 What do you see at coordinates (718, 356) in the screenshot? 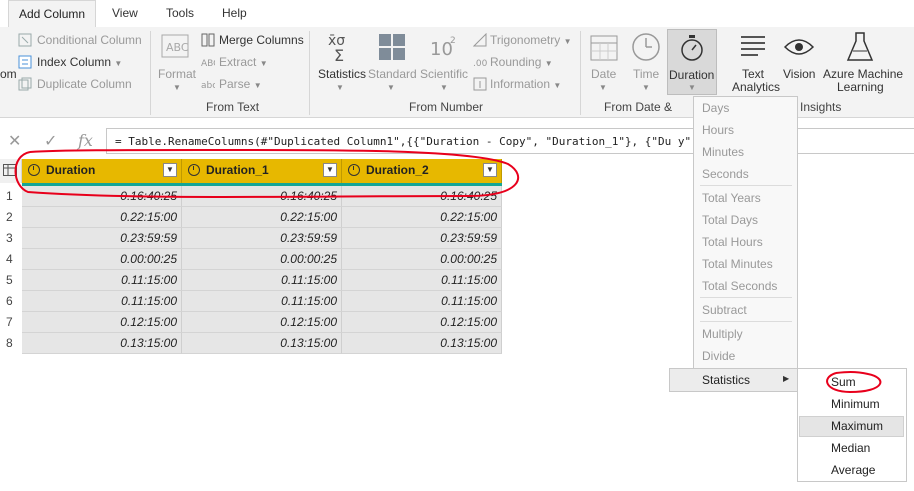
I see `menu-item-divide: Divide` at bounding box center [718, 356].